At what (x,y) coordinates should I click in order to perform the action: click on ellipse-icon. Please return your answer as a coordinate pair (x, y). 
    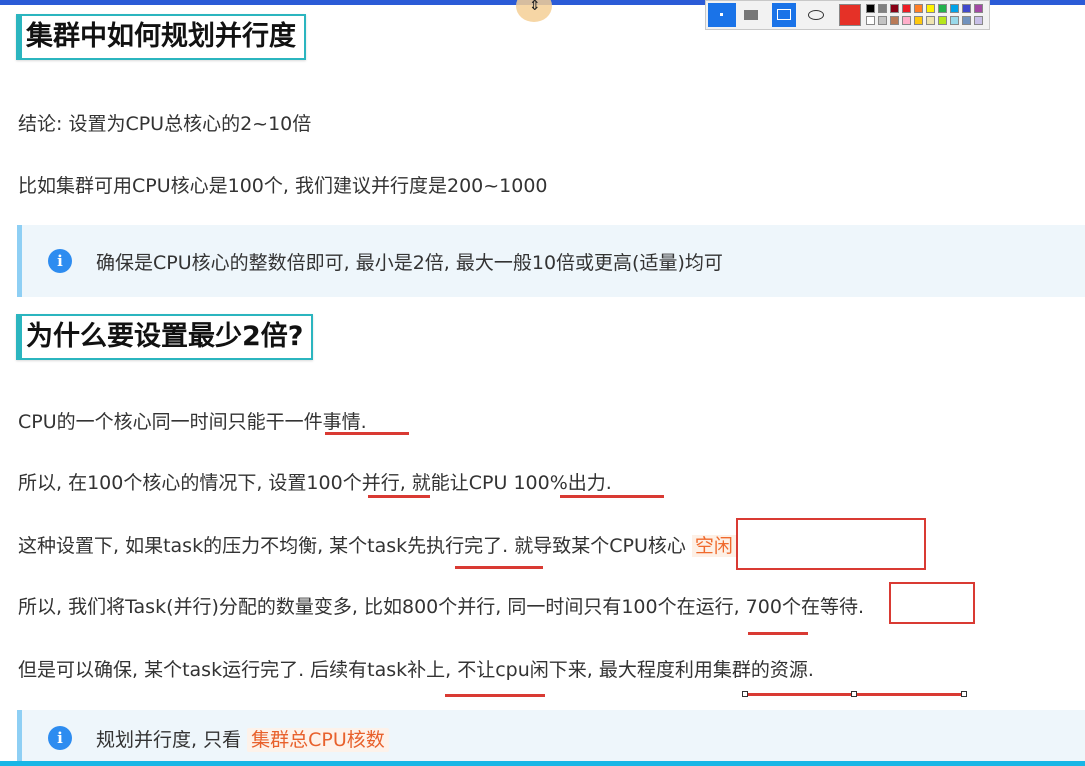
    Looking at the image, I should click on (816, 15).